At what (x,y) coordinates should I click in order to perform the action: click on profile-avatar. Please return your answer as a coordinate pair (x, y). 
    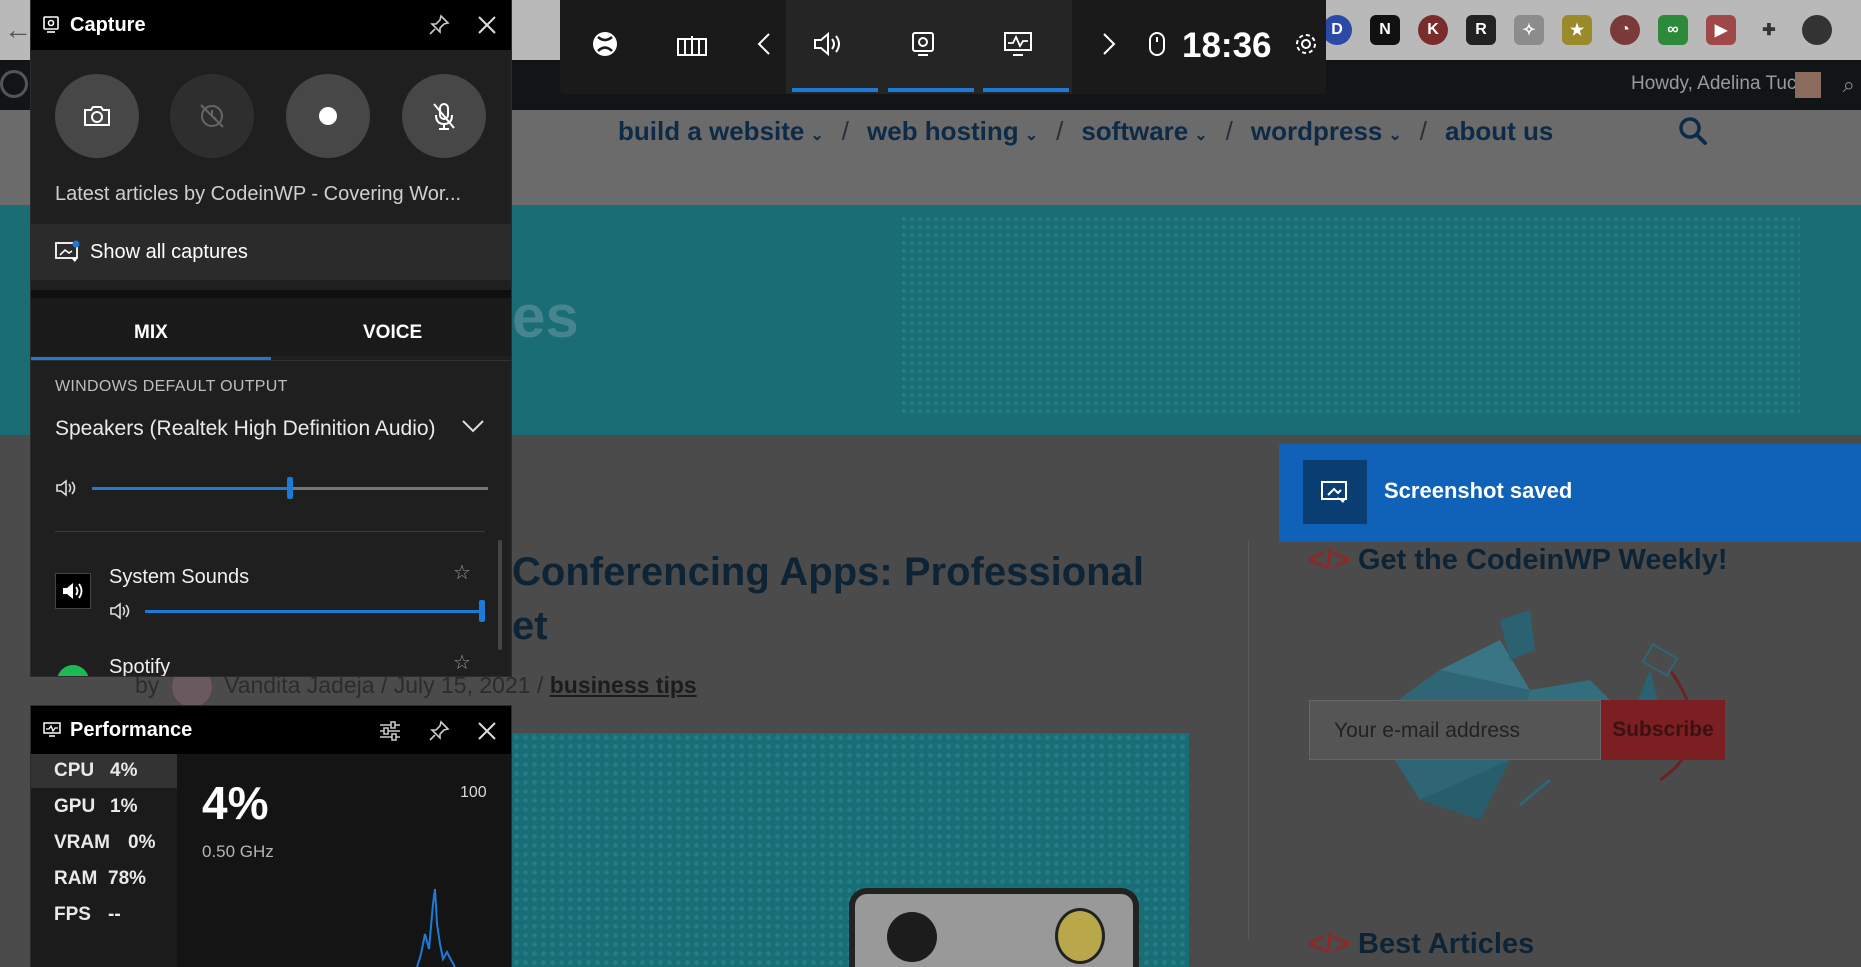
    Looking at the image, I should click on (1817, 30).